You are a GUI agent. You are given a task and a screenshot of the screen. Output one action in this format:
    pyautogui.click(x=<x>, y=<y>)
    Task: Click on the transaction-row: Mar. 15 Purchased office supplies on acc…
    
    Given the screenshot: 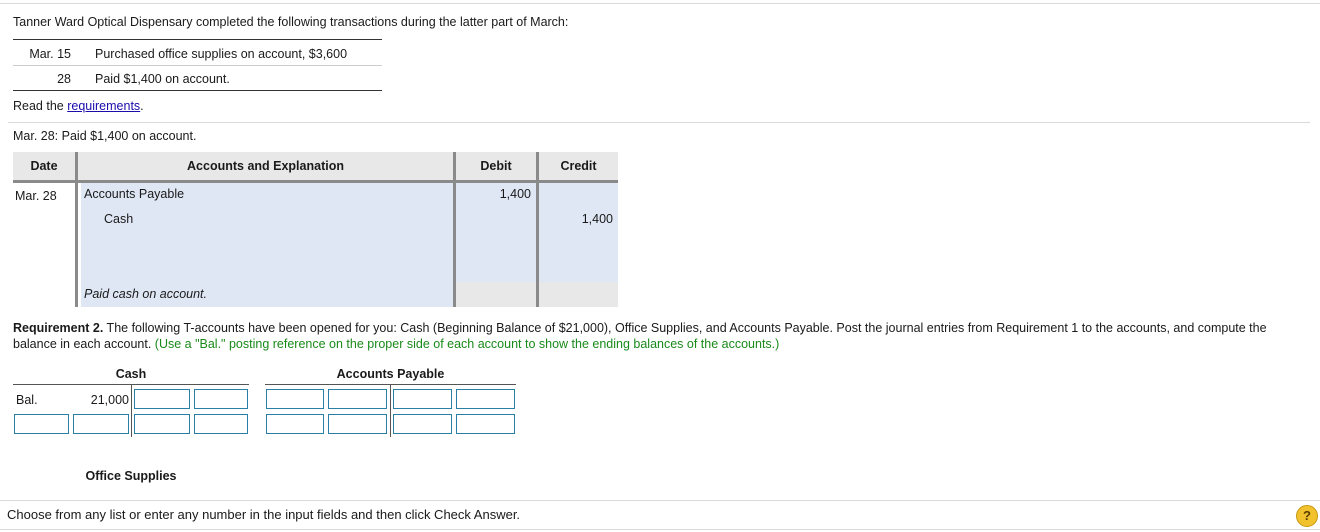 What is the action you would take?
    pyautogui.click(x=197, y=53)
    